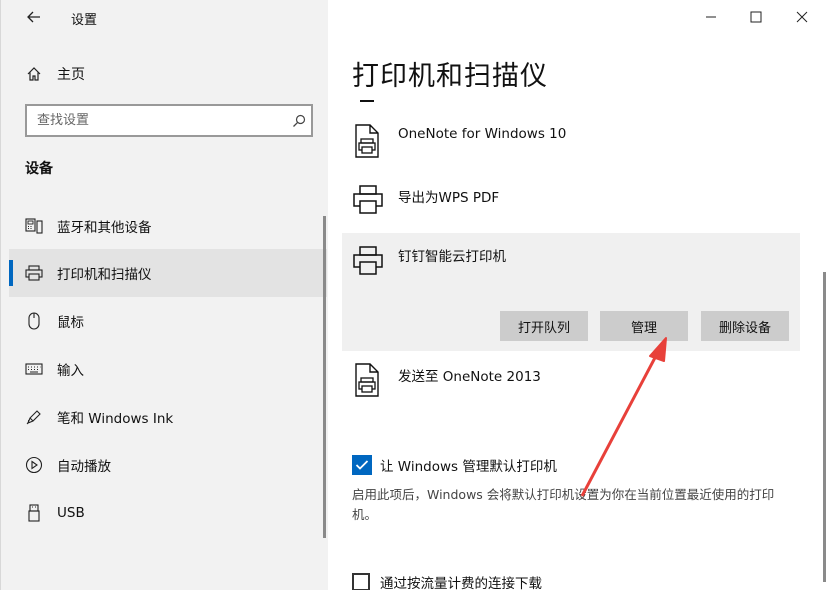 The image size is (833, 590). Describe the element at coordinates (571, 146) in the screenshot. I see `printer-item: OneNote for Windows 10` at that location.